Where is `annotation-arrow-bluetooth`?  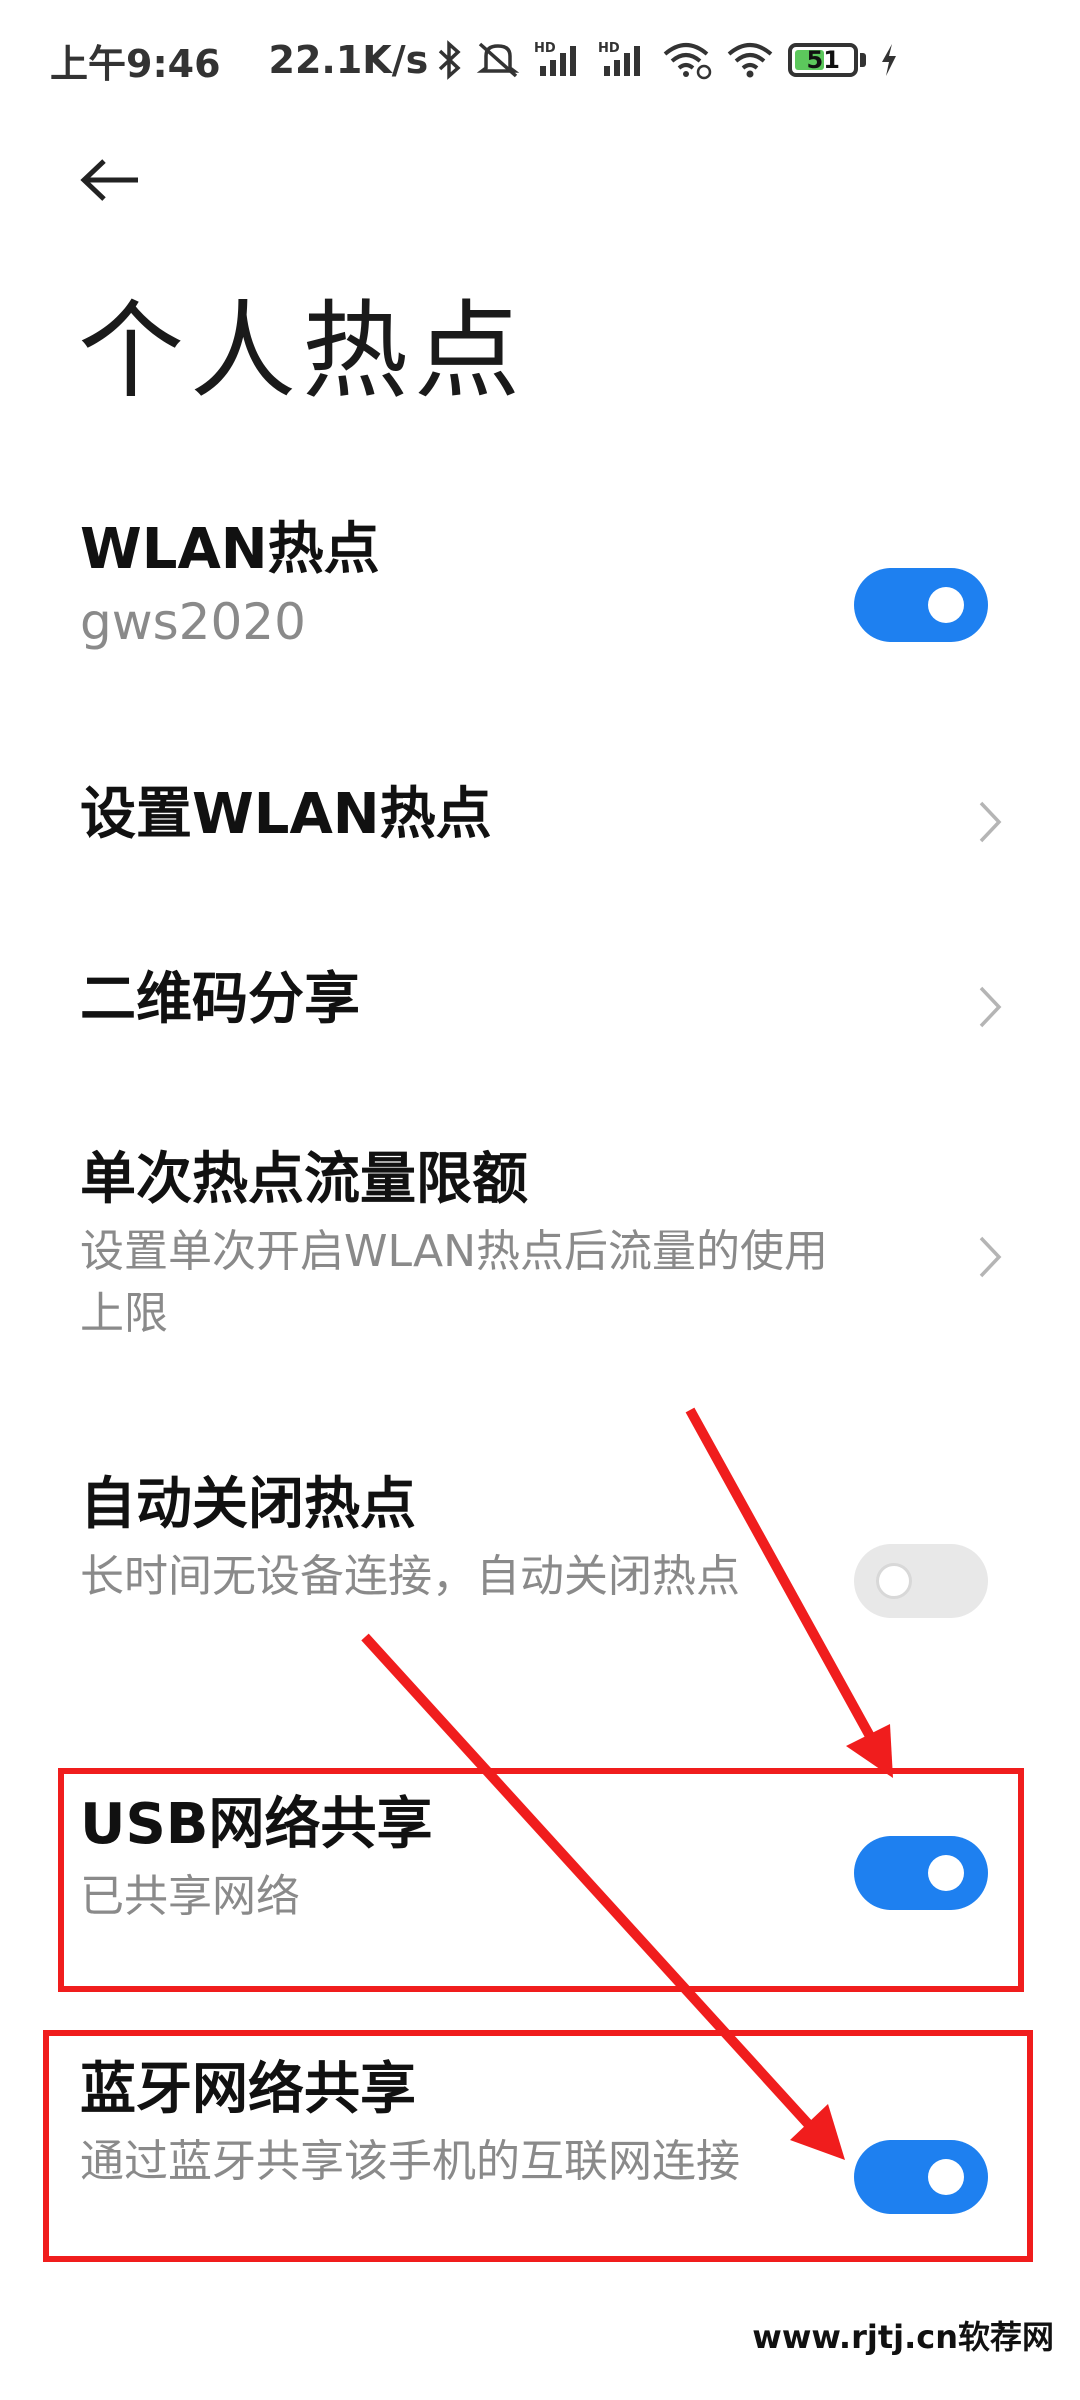 annotation-arrow-bluetooth is located at coordinates (592, 1887).